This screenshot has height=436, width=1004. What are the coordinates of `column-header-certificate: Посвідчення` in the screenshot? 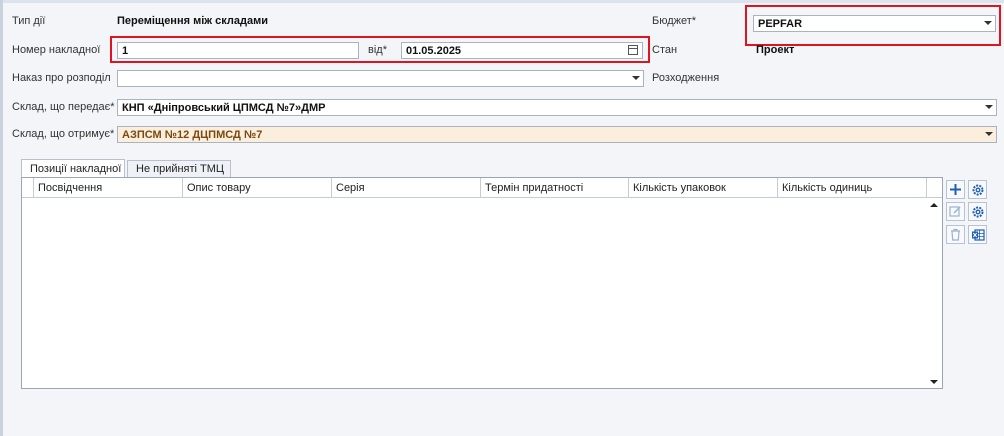 It's located at (108, 187).